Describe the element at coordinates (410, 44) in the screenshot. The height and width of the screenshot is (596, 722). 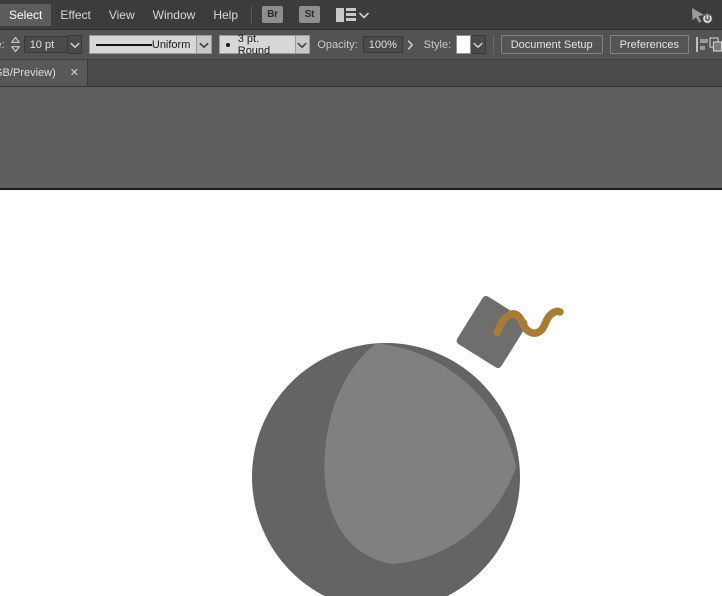
I see `opacity-chevron-right-icon` at that location.